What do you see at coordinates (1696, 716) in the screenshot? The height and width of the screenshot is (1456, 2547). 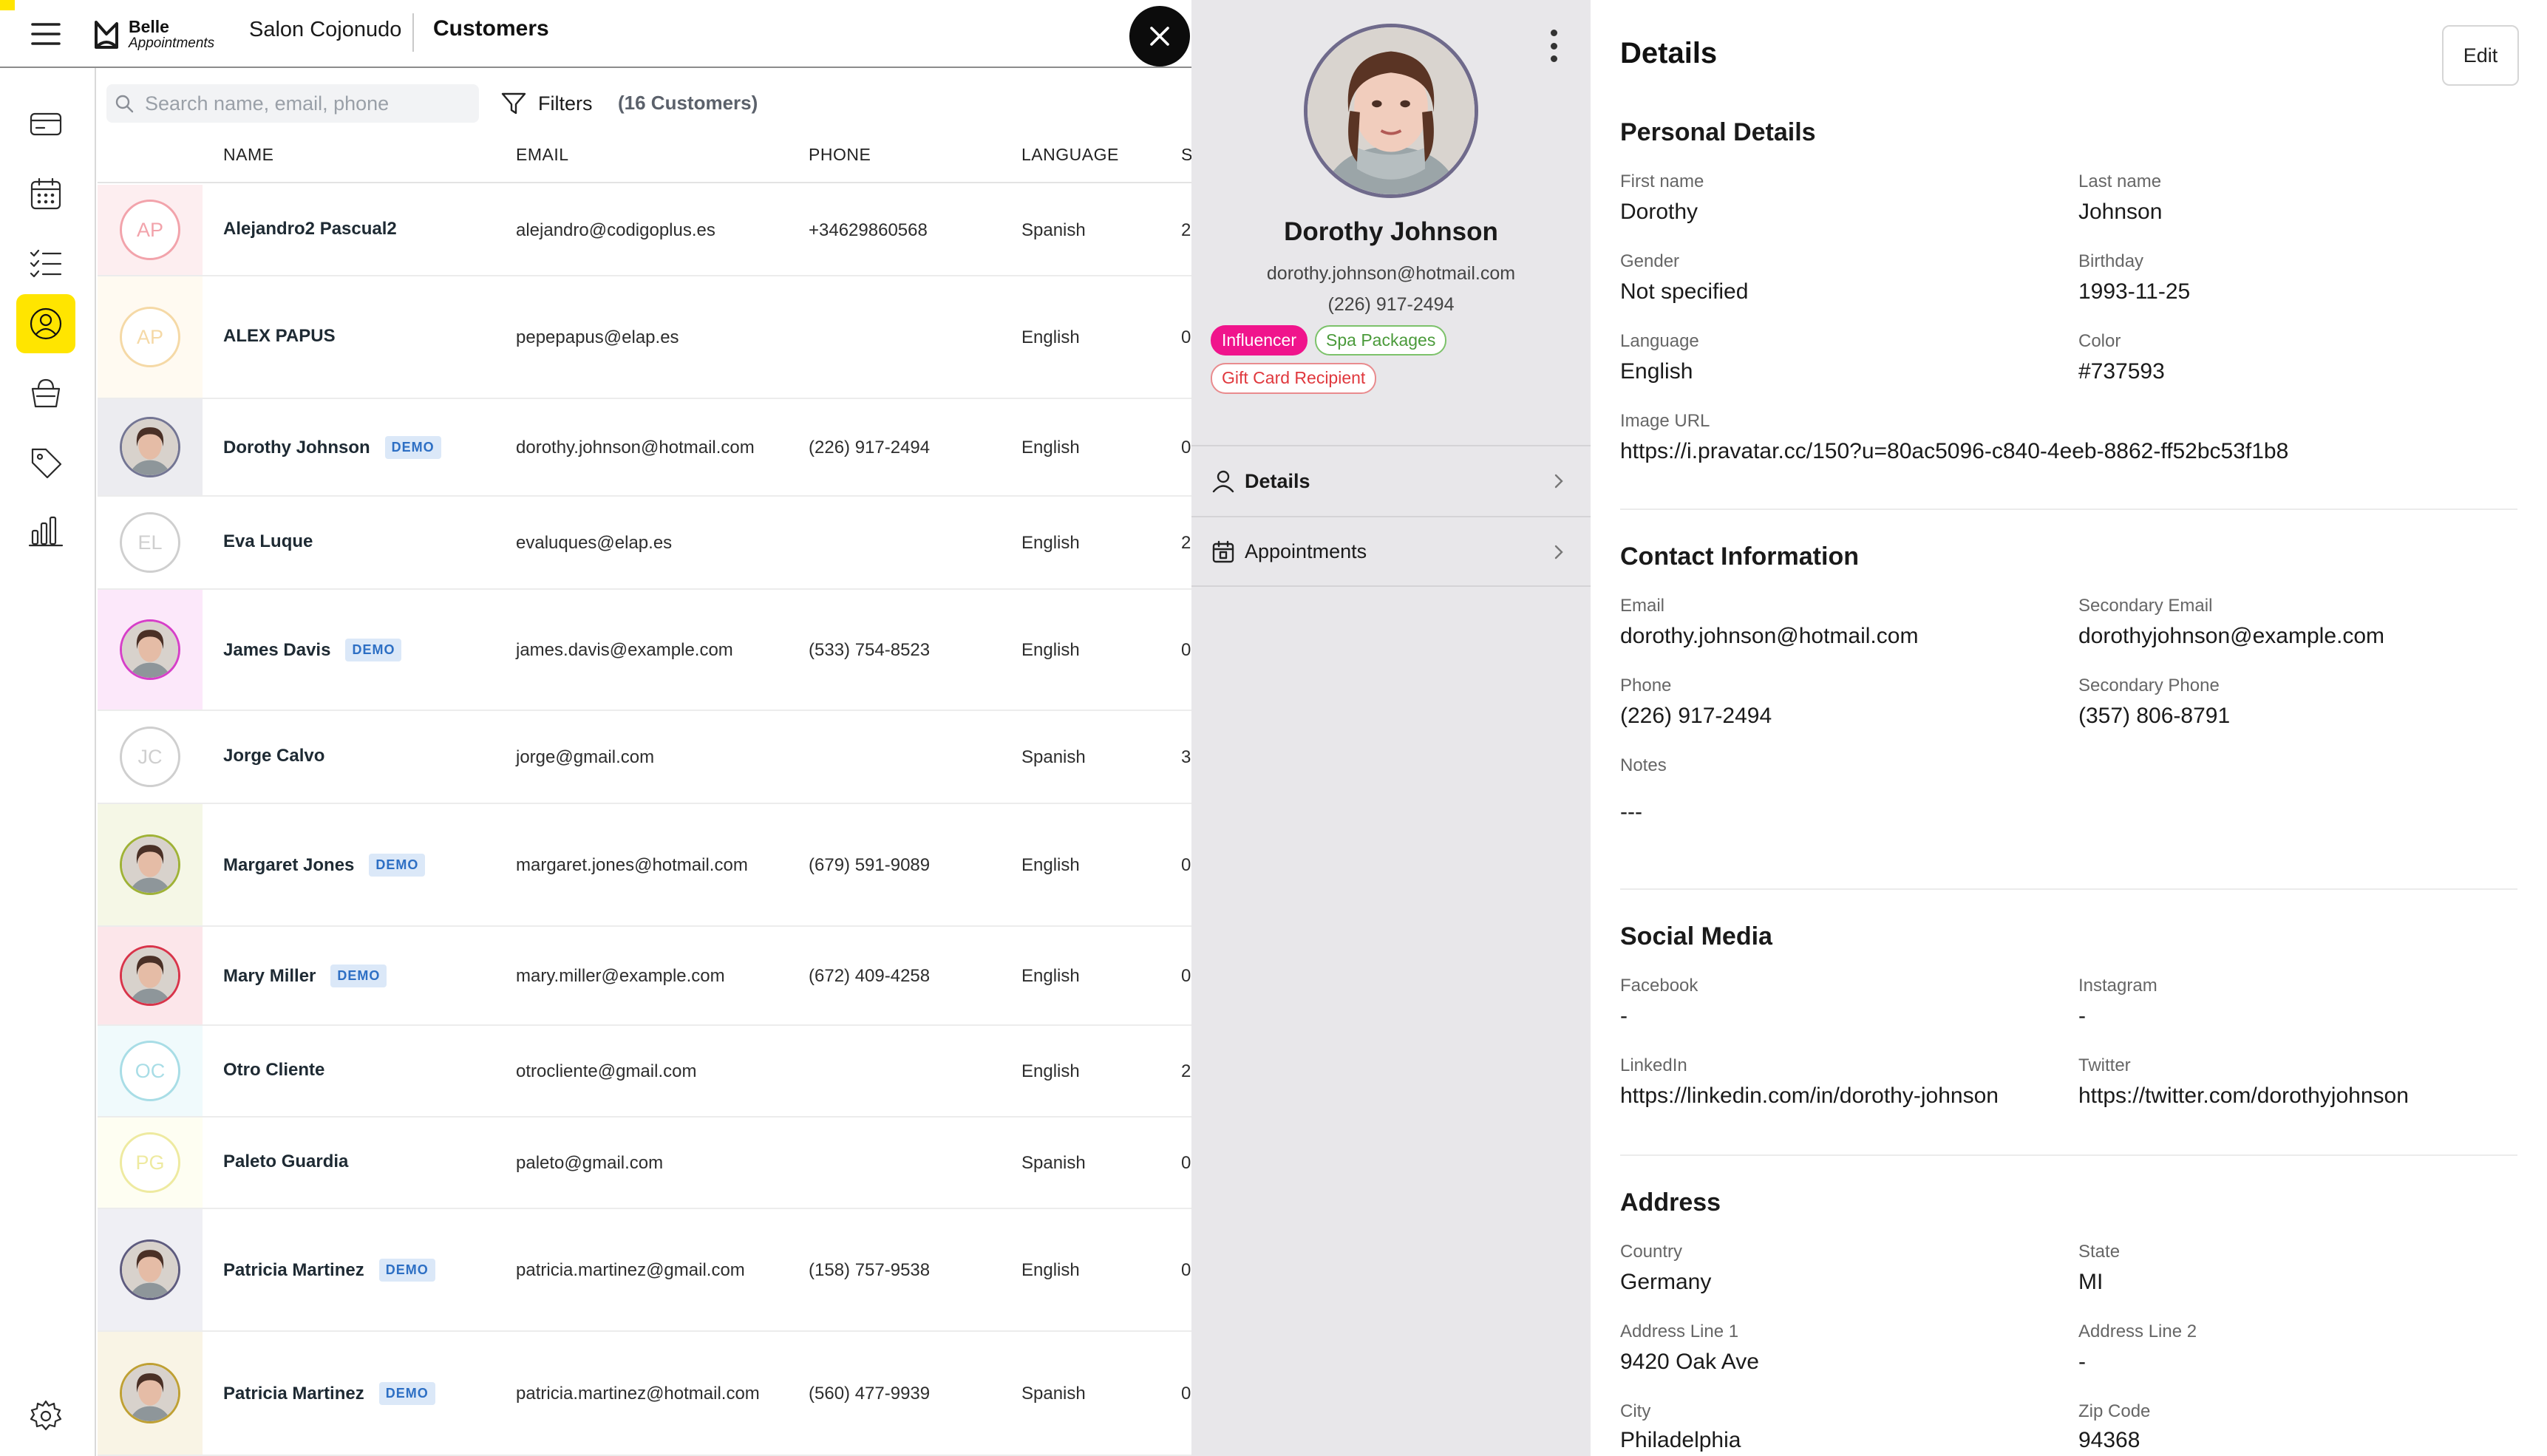 I see `phone-value: (226) 917-2494` at bounding box center [1696, 716].